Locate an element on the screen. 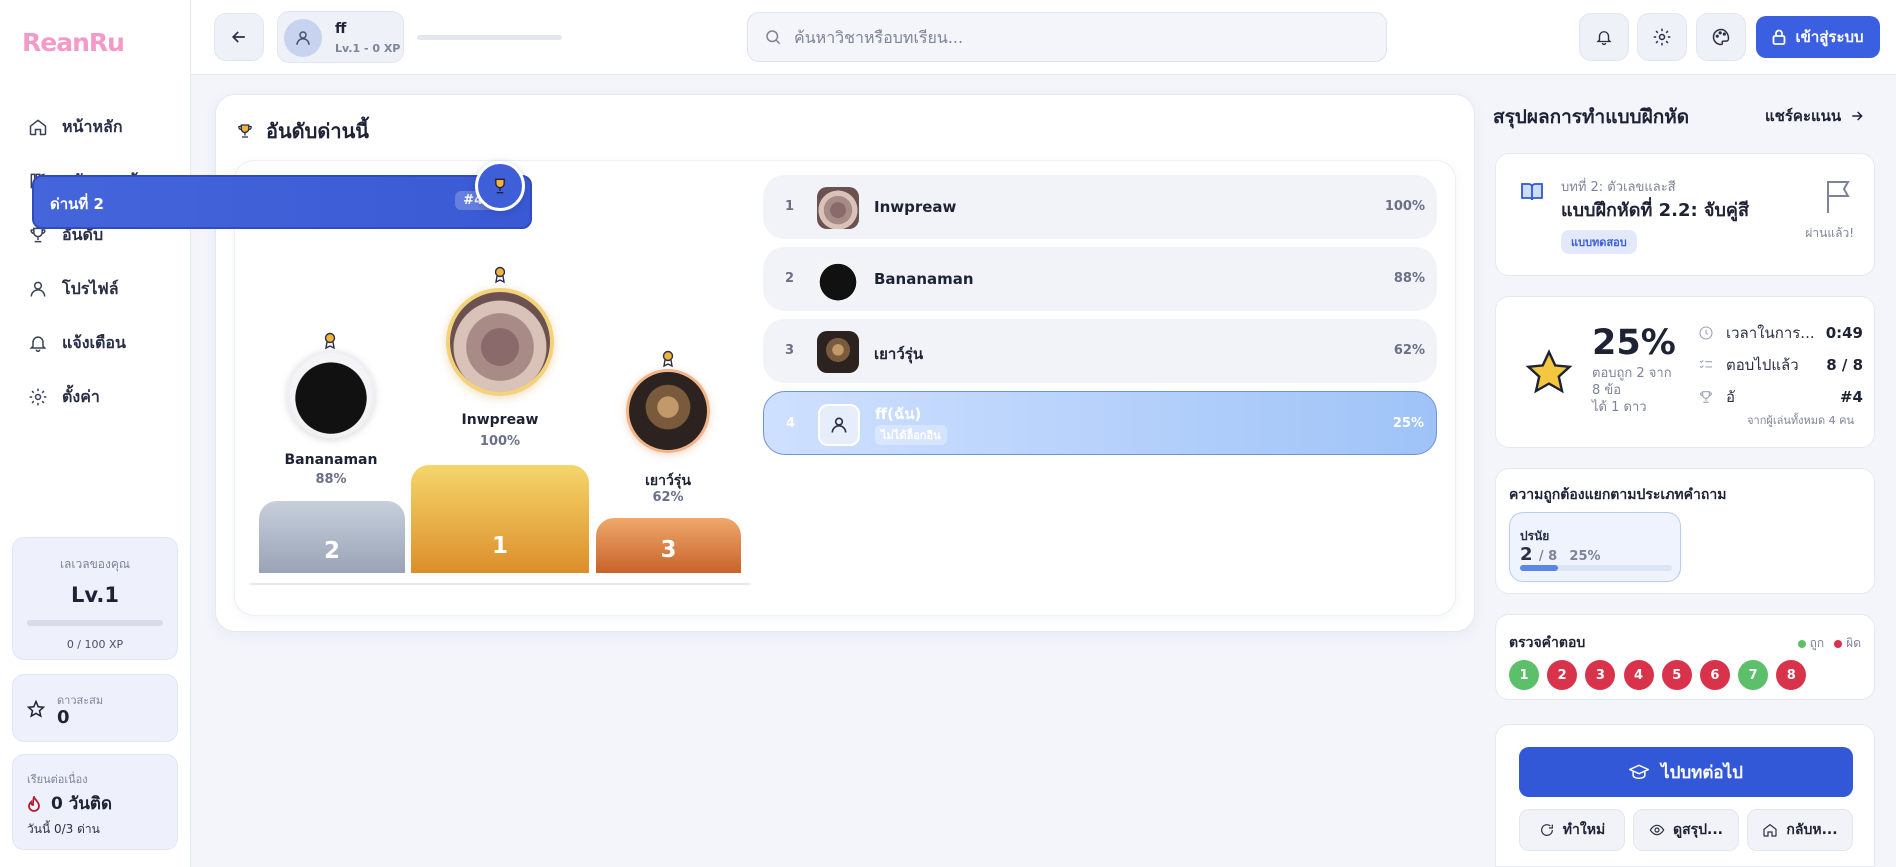  ranking-row: 1 Inwpreaw 100% is located at coordinates (1100, 207).